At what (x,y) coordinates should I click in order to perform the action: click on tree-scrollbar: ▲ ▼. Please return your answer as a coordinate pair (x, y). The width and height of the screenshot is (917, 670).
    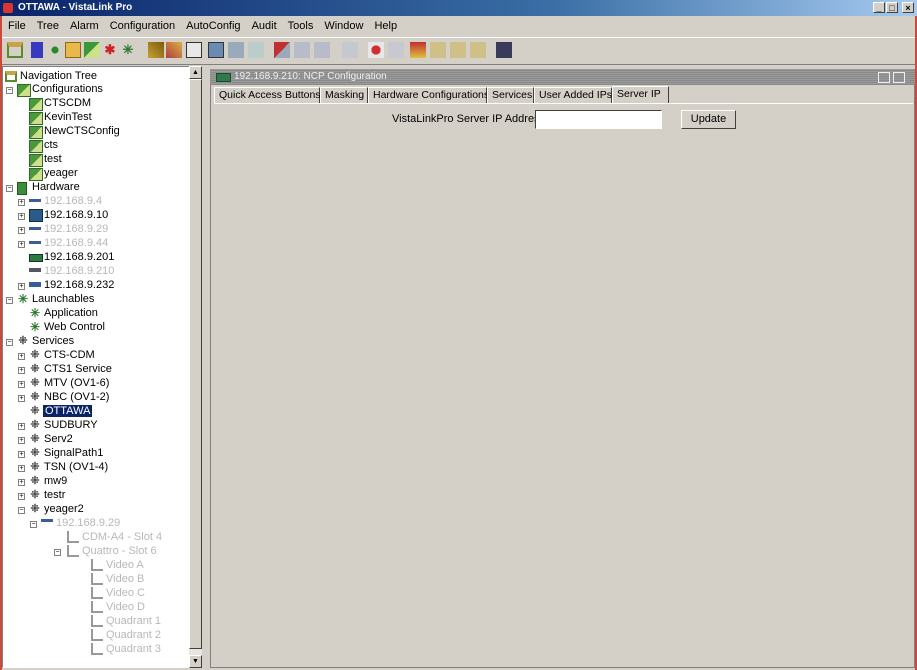
    Looking at the image, I should click on (195, 367).